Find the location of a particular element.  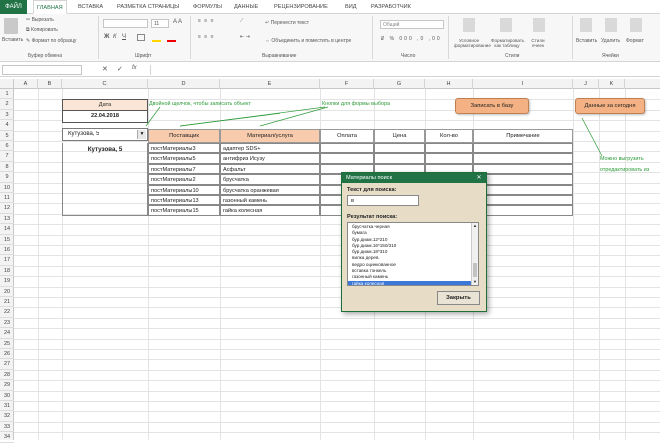

tab-page-layout: РАЗМЕТКА СТРАНИЦЫ is located at coordinates (148, 7).